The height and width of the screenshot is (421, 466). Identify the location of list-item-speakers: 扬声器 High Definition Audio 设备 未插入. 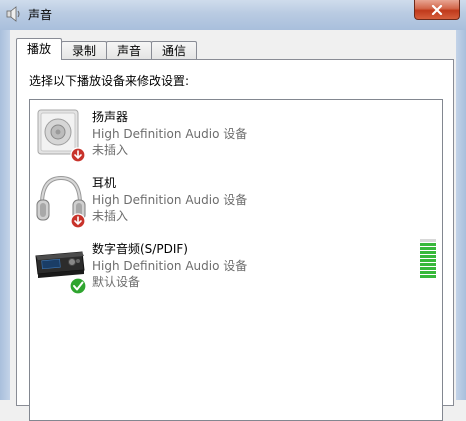
(235, 137).